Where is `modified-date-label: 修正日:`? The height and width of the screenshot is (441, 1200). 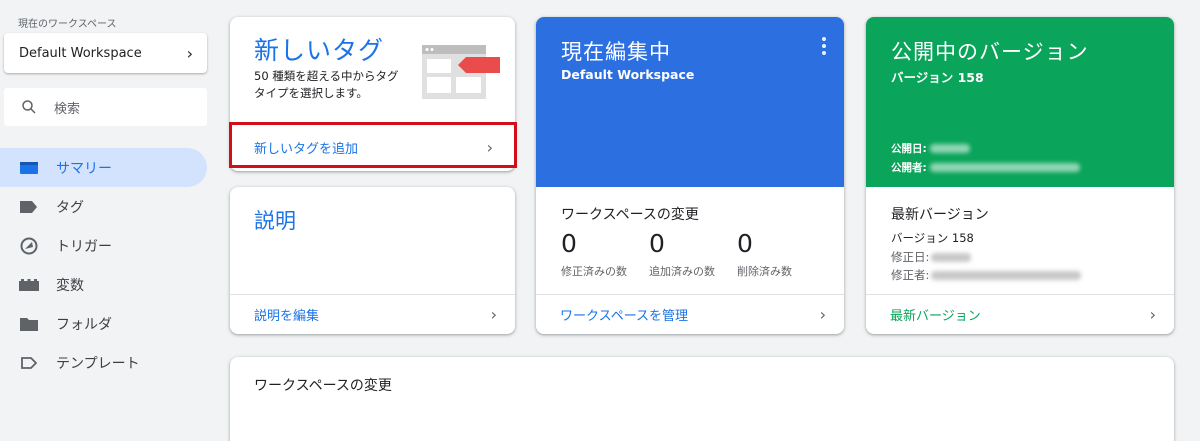 modified-date-label: 修正日: is located at coordinates (910, 257).